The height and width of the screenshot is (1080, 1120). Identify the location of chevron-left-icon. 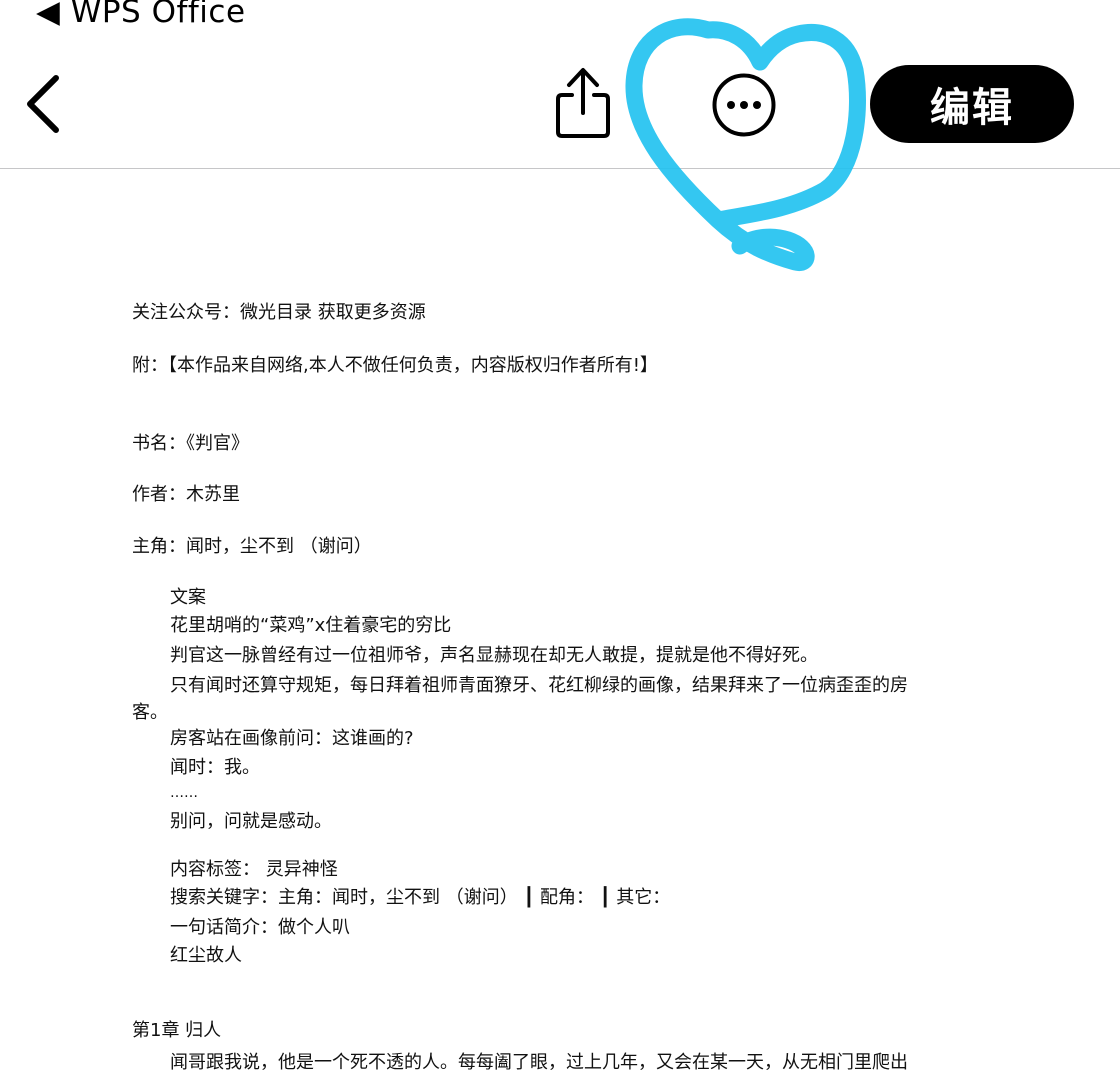
(44, 104).